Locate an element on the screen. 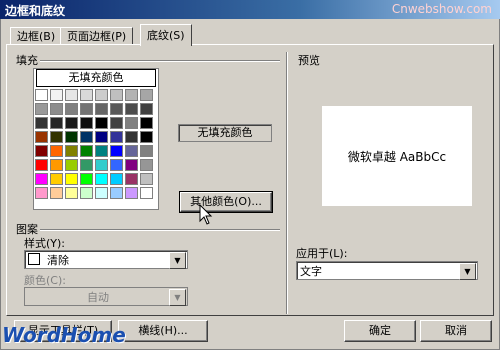 The width and height of the screenshot is (500, 350). no-fill-option: 无填充颜色 is located at coordinates (96, 78).